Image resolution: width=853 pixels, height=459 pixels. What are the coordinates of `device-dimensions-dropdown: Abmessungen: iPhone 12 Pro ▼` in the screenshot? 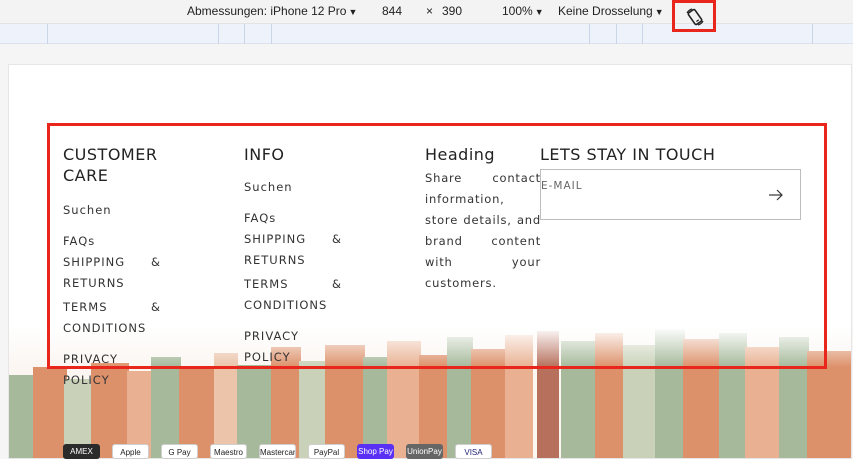 It's located at (272, 11).